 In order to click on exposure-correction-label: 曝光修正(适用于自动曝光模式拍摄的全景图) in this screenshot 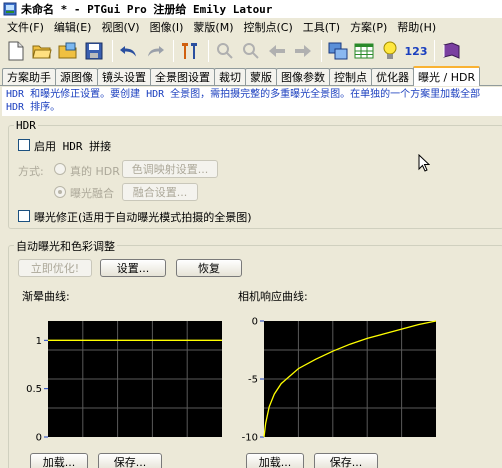, I will do `click(143, 217)`.